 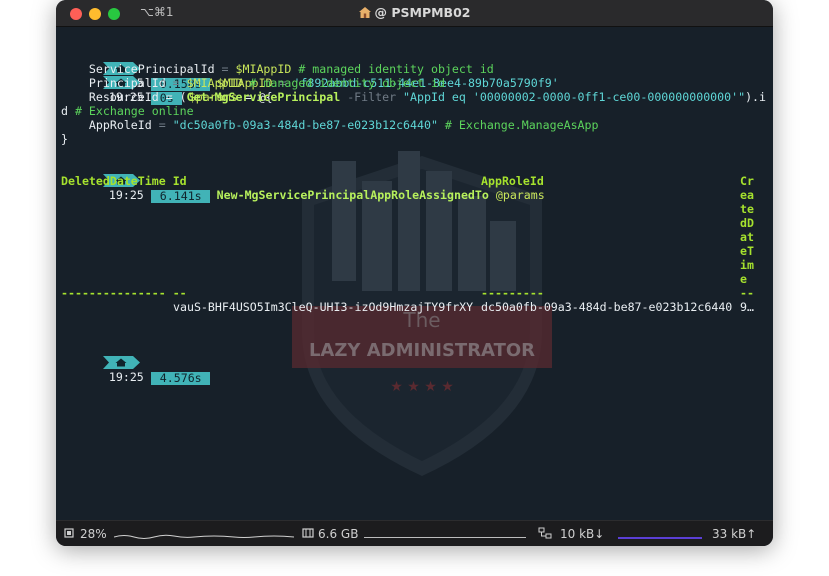 I want to click on cpu-icon, so click(x=69, y=534).